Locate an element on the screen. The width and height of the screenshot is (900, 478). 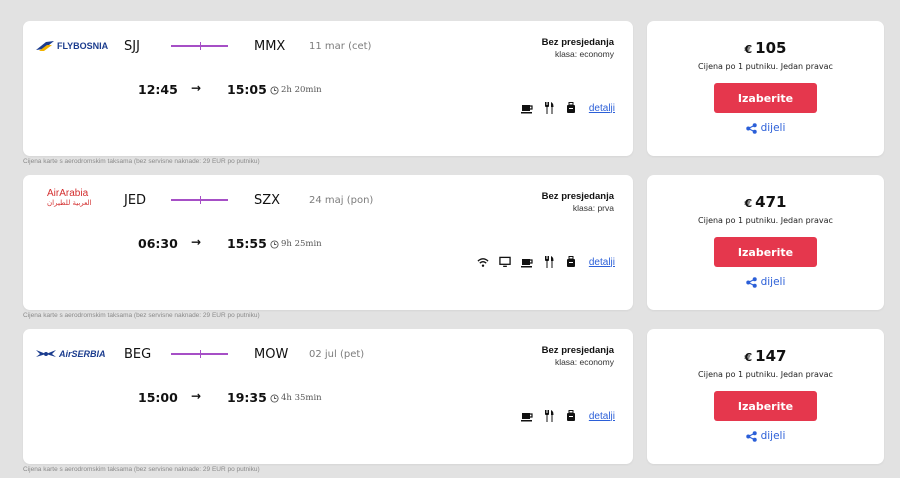
stops-info: Bez presjedanja klasa: prva is located at coordinates (578, 202).